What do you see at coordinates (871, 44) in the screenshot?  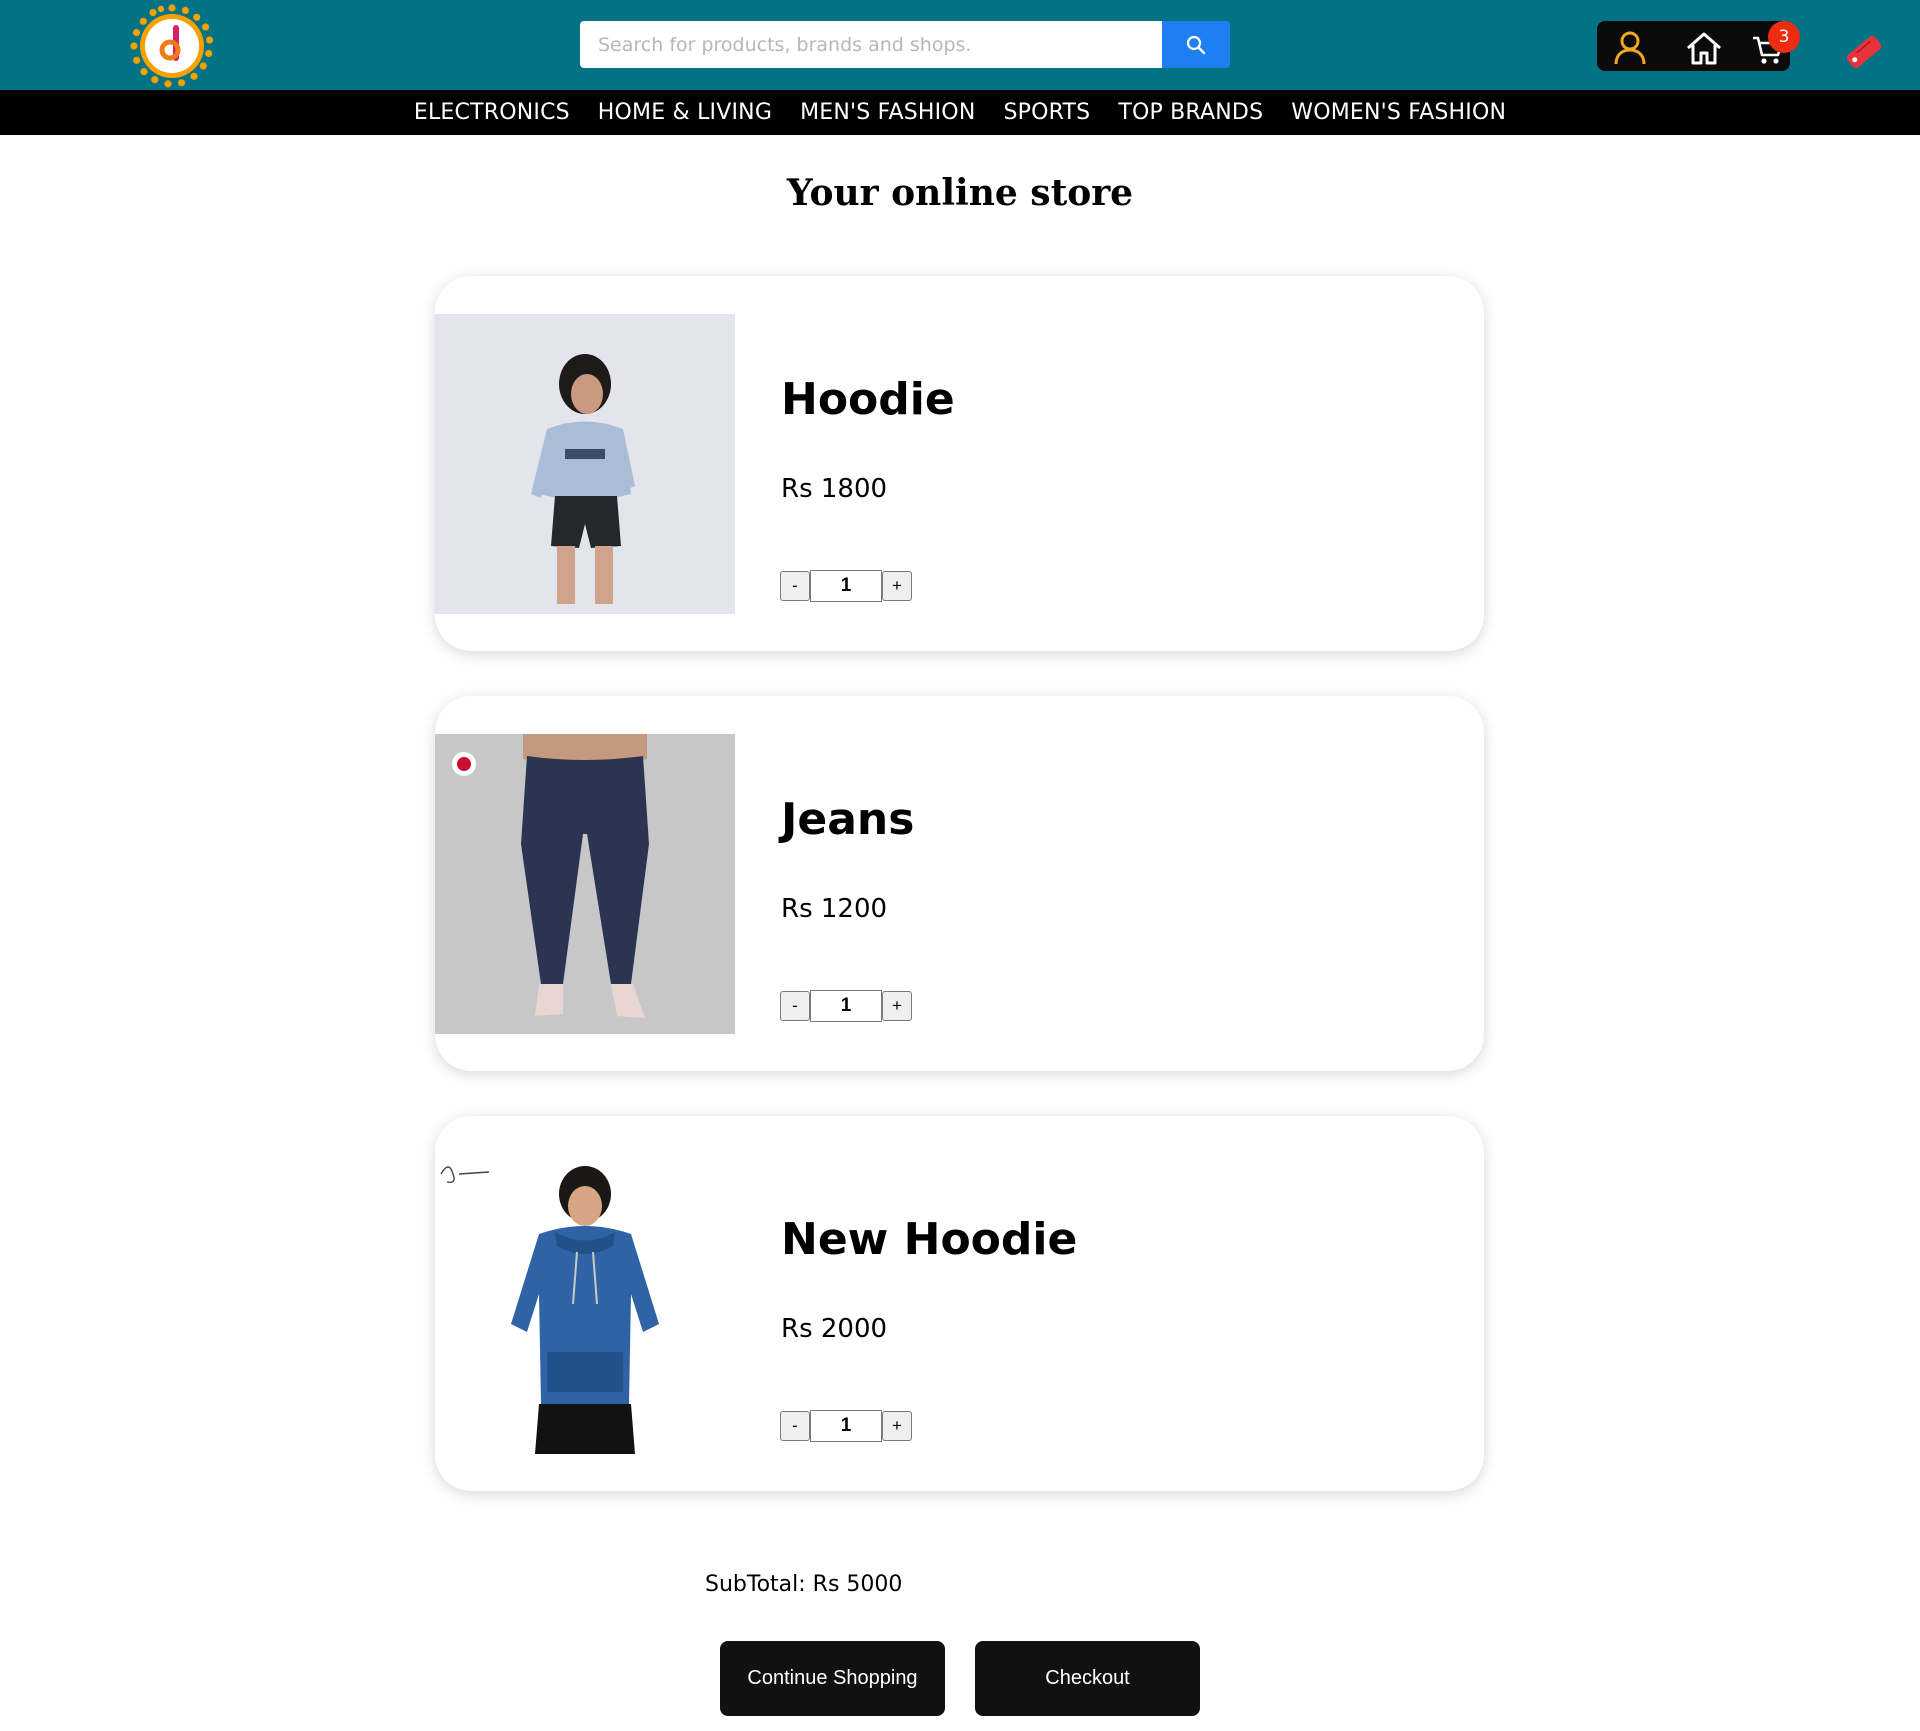 I see `search-input` at bounding box center [871, 44].